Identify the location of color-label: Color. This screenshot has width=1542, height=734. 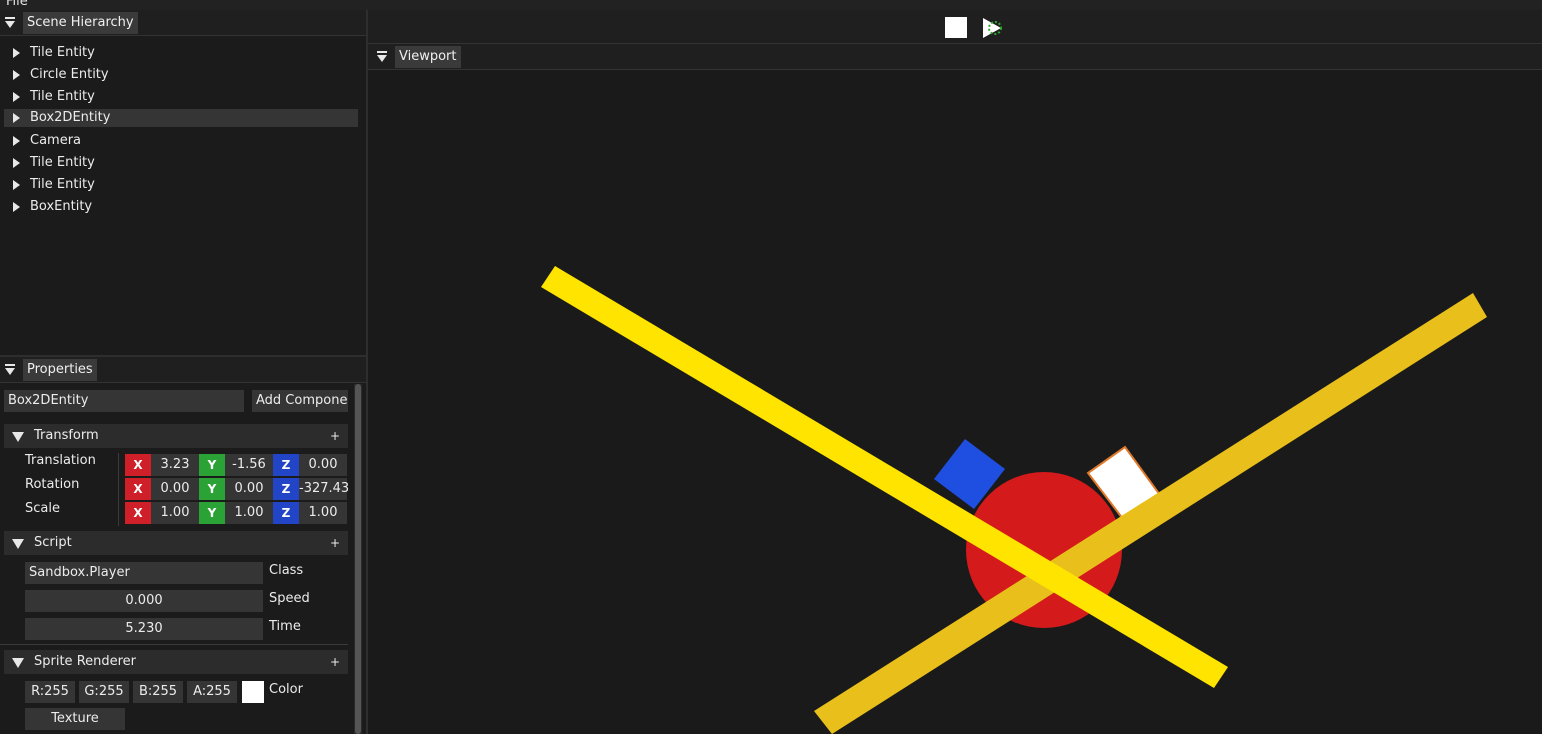
(286, 689).